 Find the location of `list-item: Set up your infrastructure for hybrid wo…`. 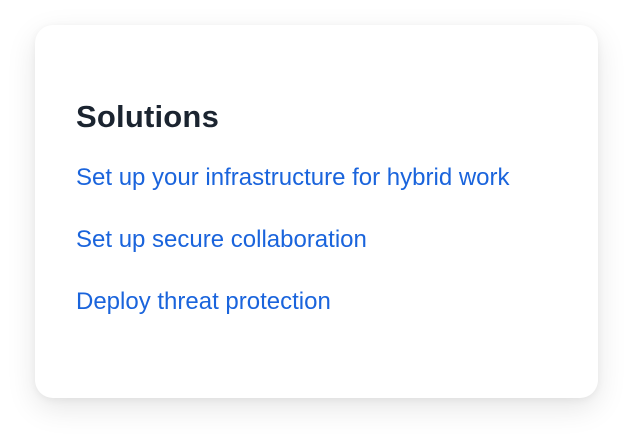

list-item: Set up your infrastructure for hybrid wo… is located at coordinates (337, 178).